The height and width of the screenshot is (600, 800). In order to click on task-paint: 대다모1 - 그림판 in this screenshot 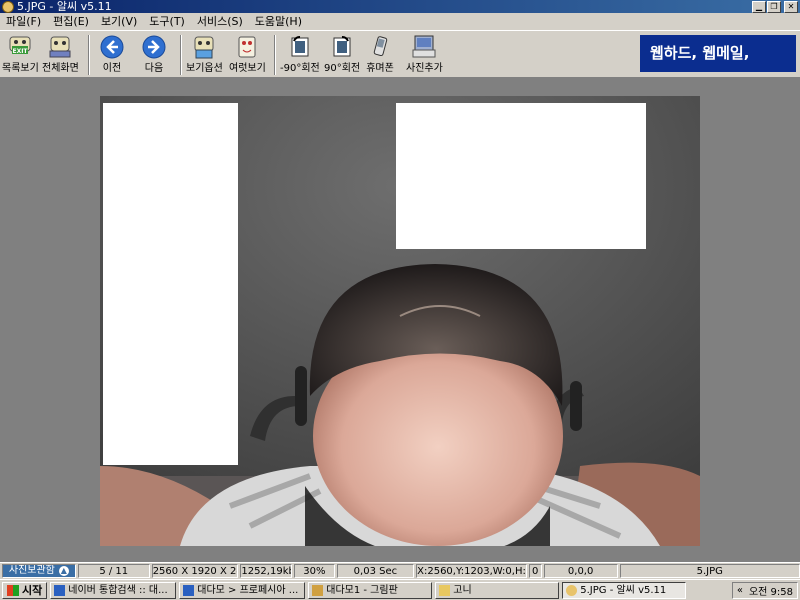, I will do `click(370, 590)`.